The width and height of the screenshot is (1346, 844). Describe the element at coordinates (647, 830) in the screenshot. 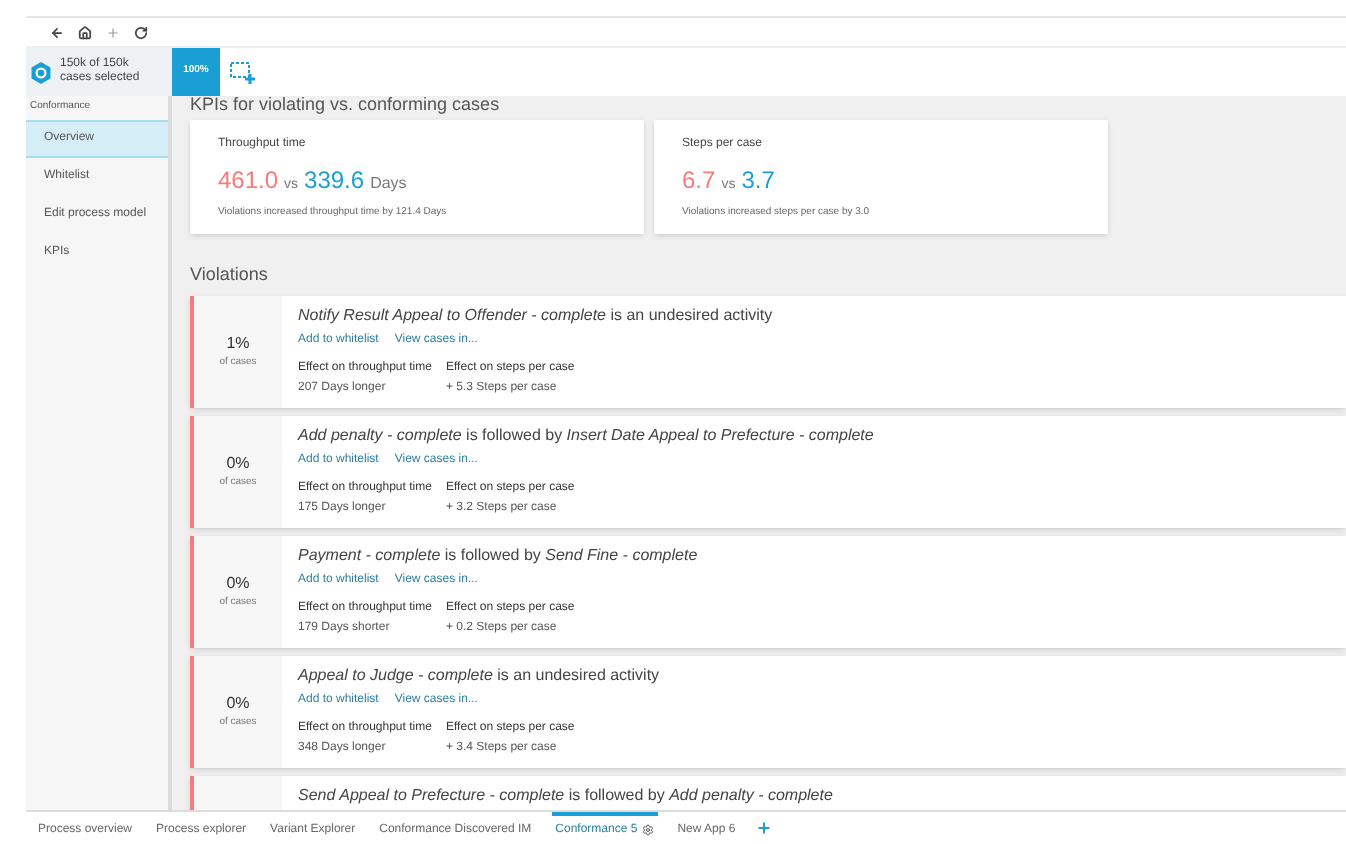

I see `settings-icon` at that location.